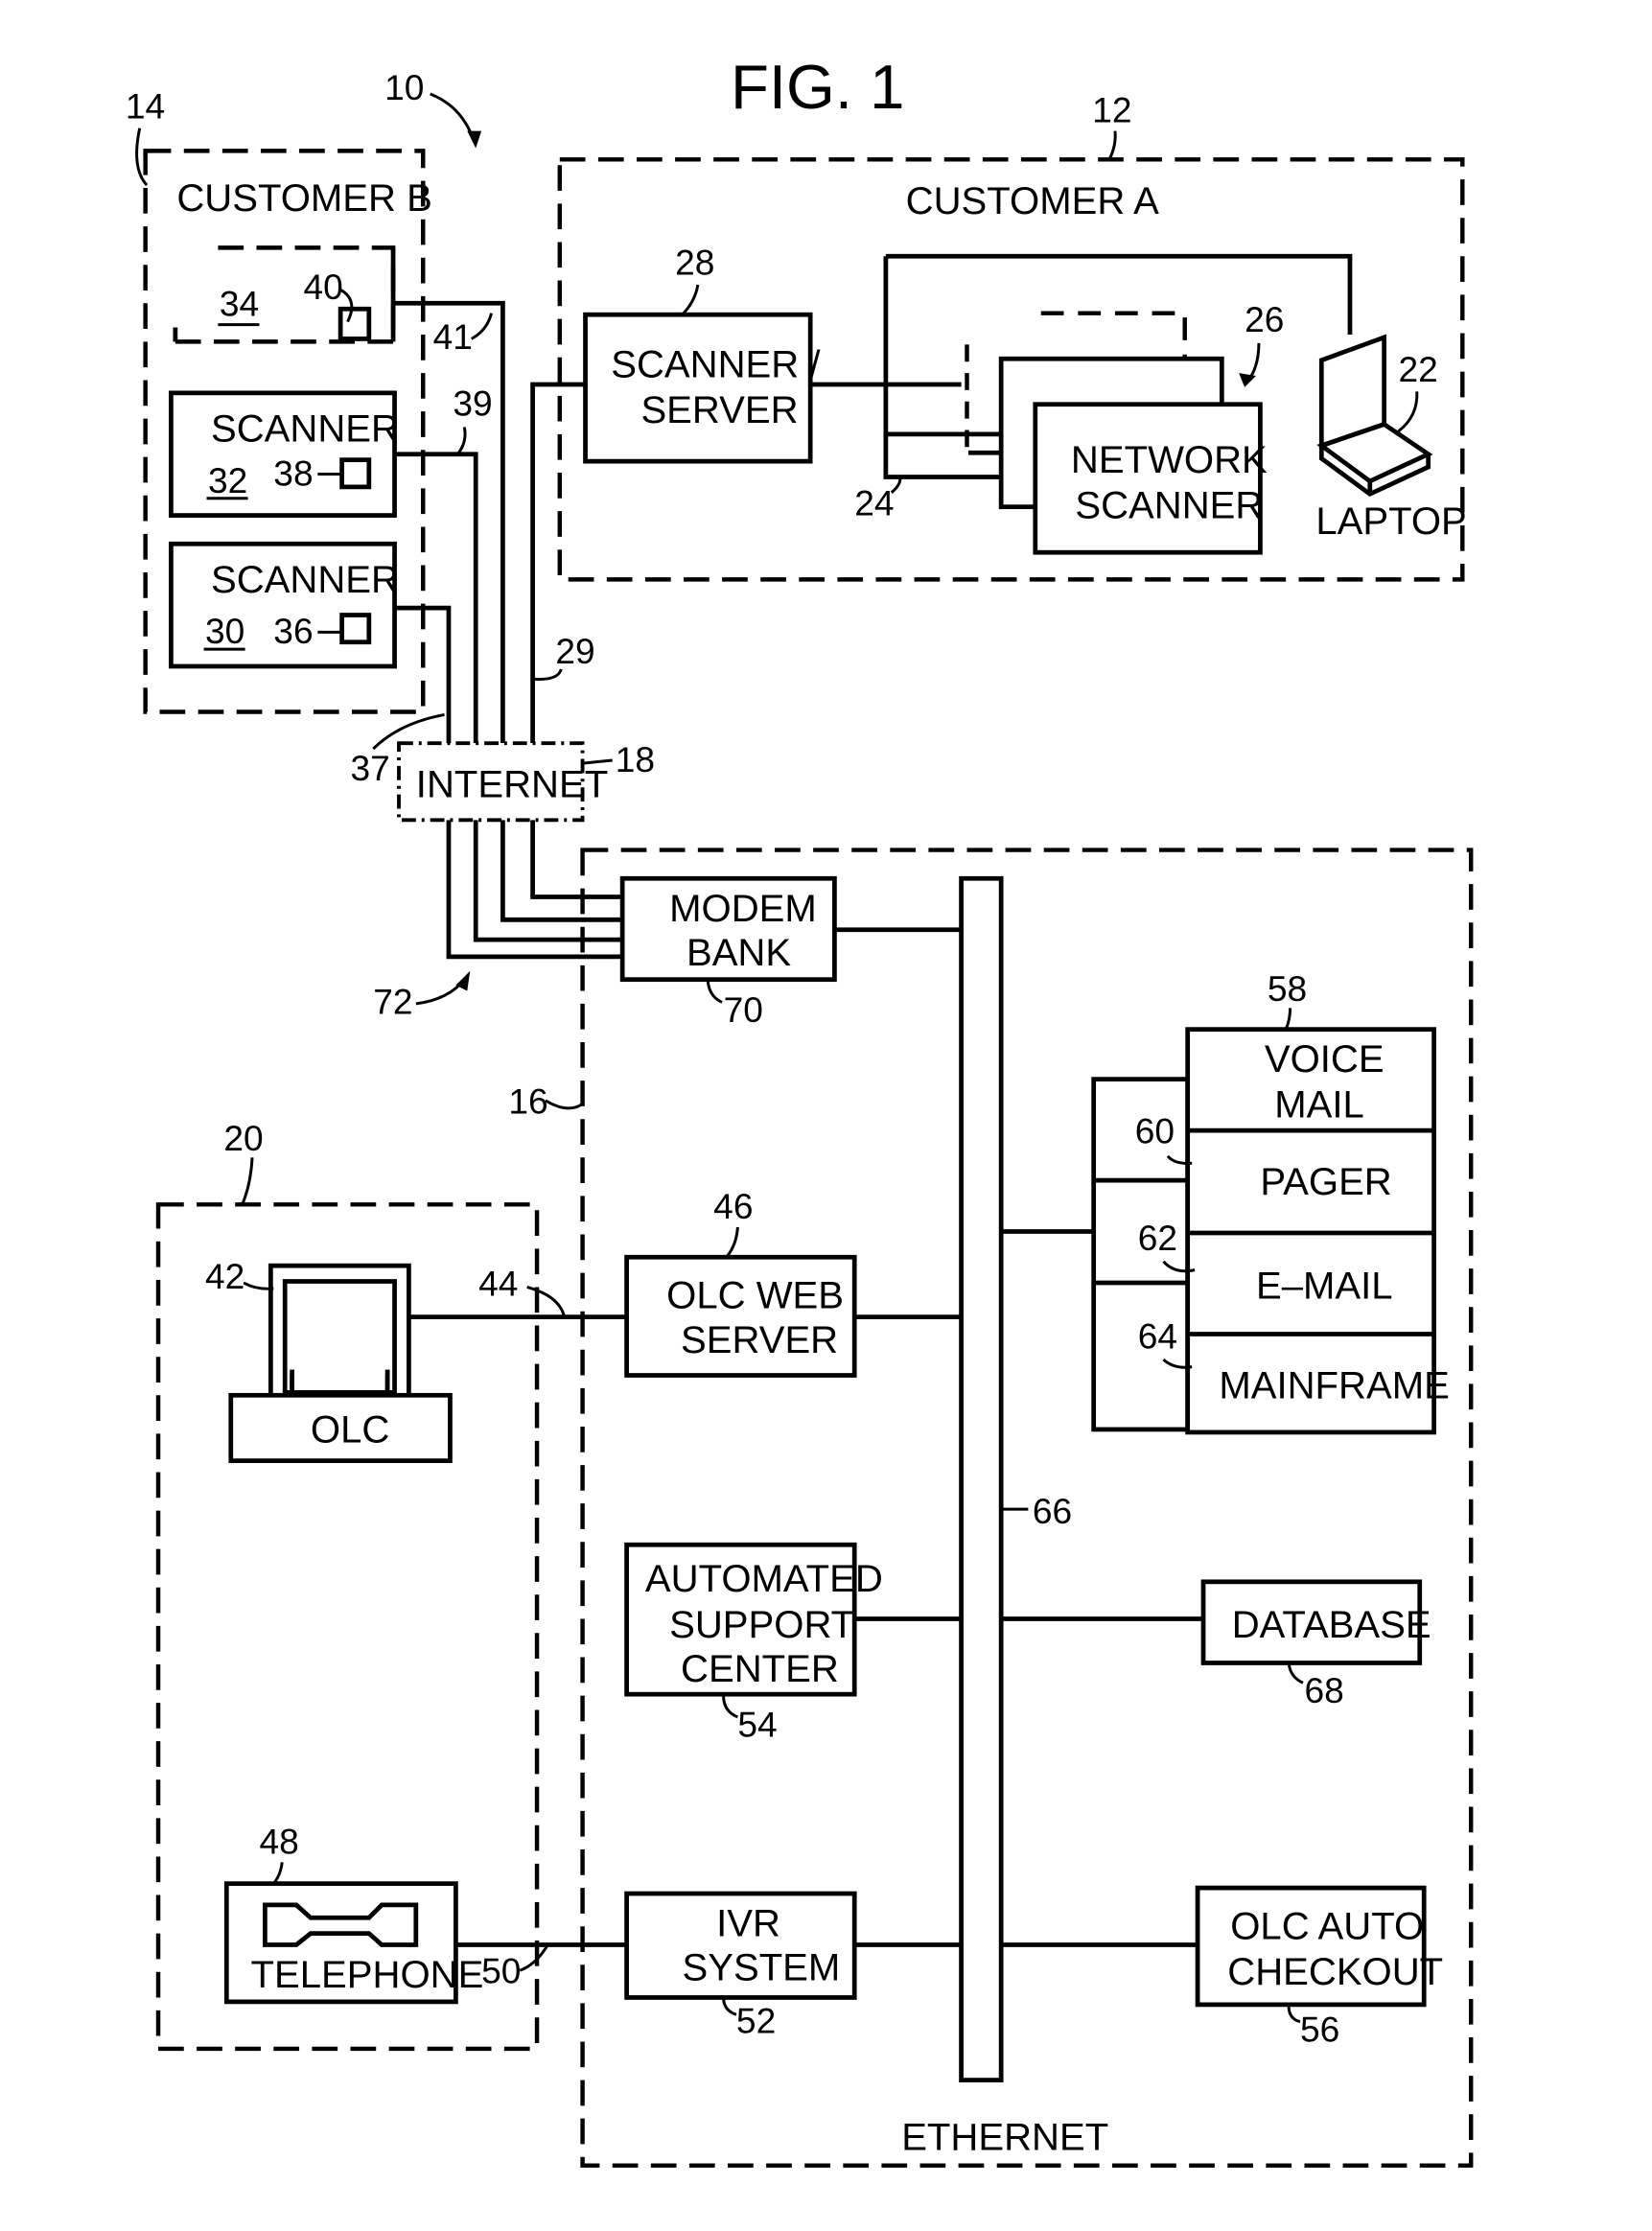 Image resolution: width=1652 pixels, height=2231 pixels. What do you see at coordinates (453, 336) in the screenshot?
I see `svg-text: 41` at bounding box center [453, 336].